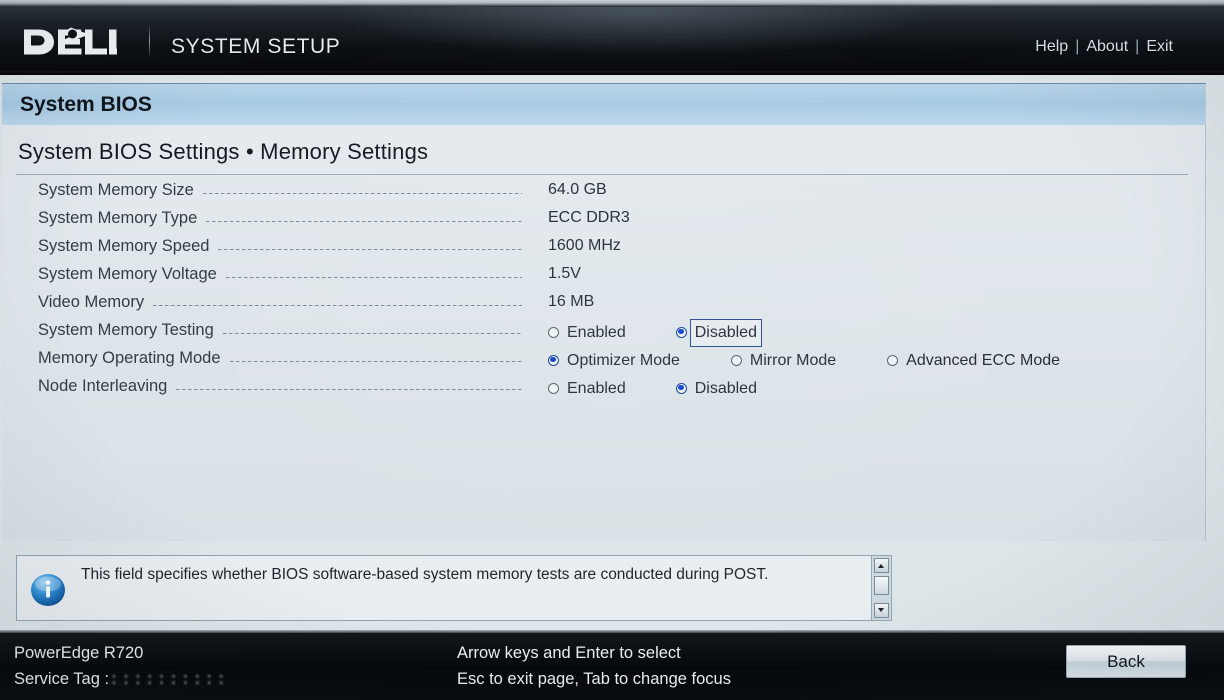  Describe the element at coordinates (86, 104) in the screenshot. I see `page-title: System BIOS` at that location.